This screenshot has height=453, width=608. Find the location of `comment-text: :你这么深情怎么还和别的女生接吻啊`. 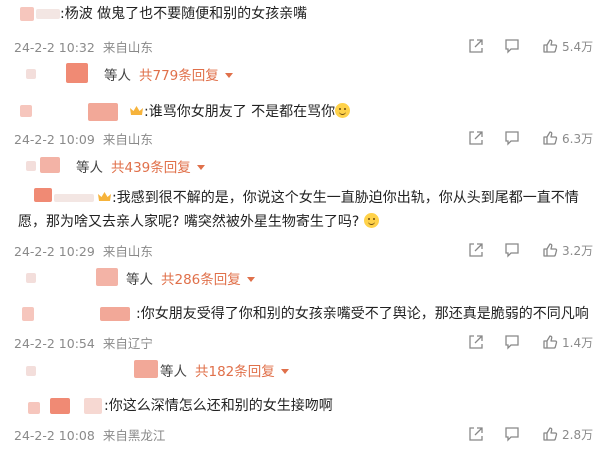

comment-text: :你这么深情怎么还和别的女生接吻啊 is located at coordinates (218, 406).